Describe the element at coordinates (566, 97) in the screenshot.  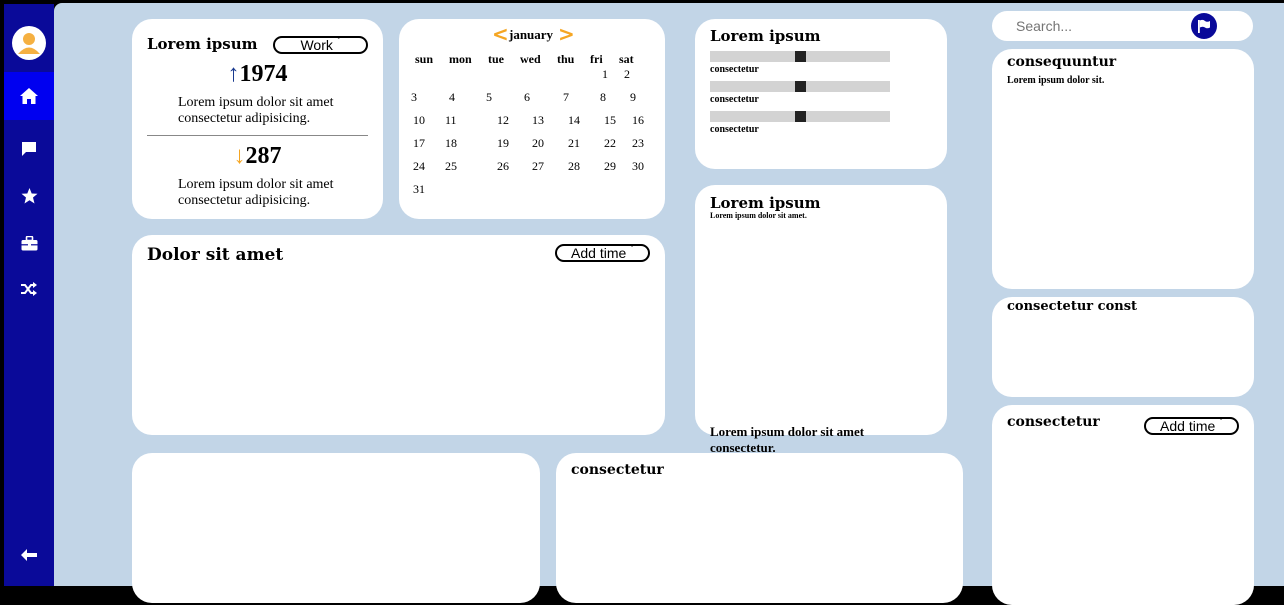
I see `calendar-day: 7` at that location.